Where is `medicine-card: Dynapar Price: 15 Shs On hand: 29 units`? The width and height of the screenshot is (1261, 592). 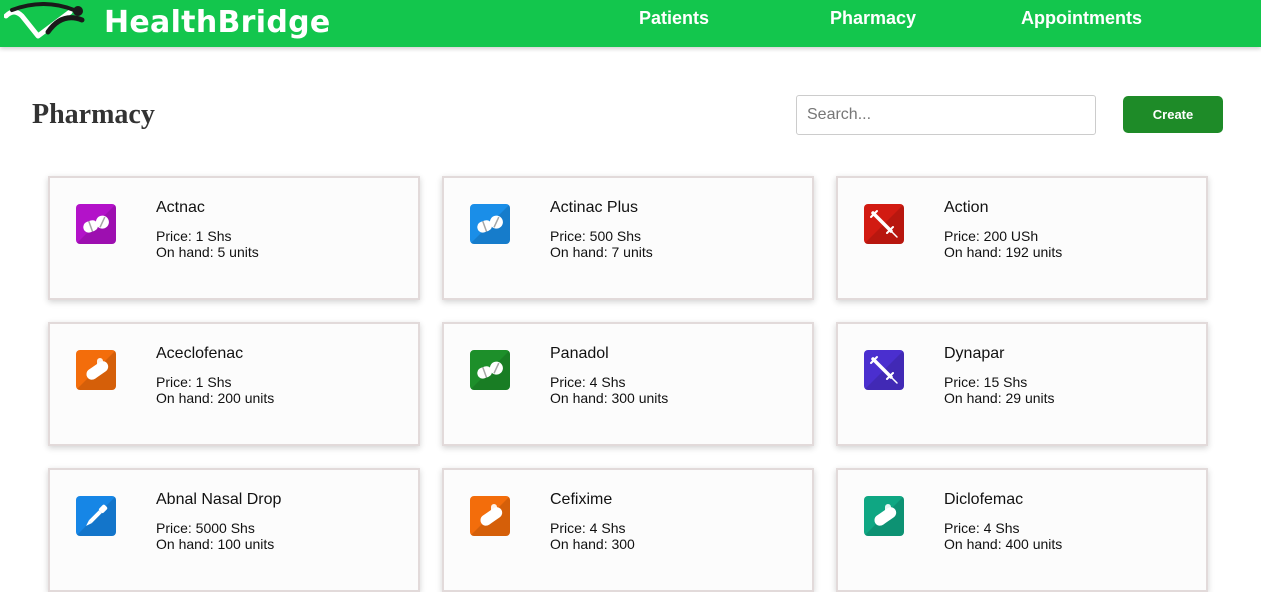 medicine-card: Dynapar Price: 15 Shs On hand: 29 units is located at coordinates (1022, 384).